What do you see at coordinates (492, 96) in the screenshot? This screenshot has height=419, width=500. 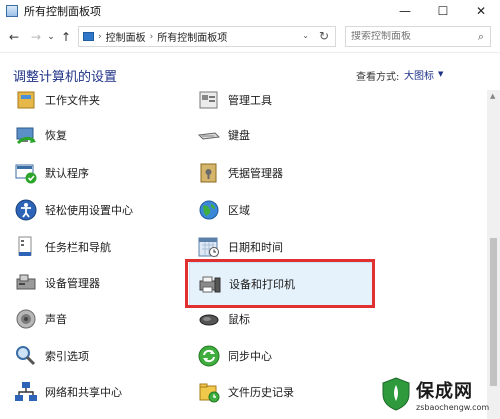 I see `scroll-up-icon: ▲` at bounding box center [492, 96].